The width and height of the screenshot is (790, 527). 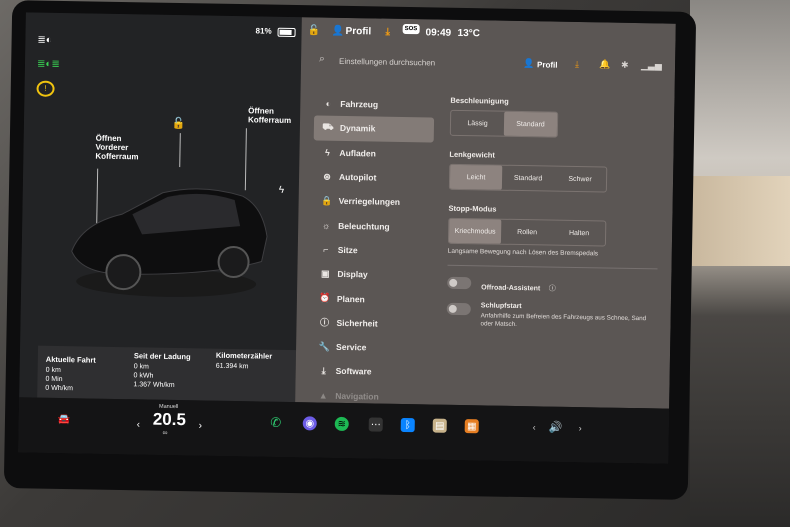 What do you see at coordinates (281, 190) in the screenshot?
I see `charge-port-icon: ϟ` at bounding box center [281, 190].